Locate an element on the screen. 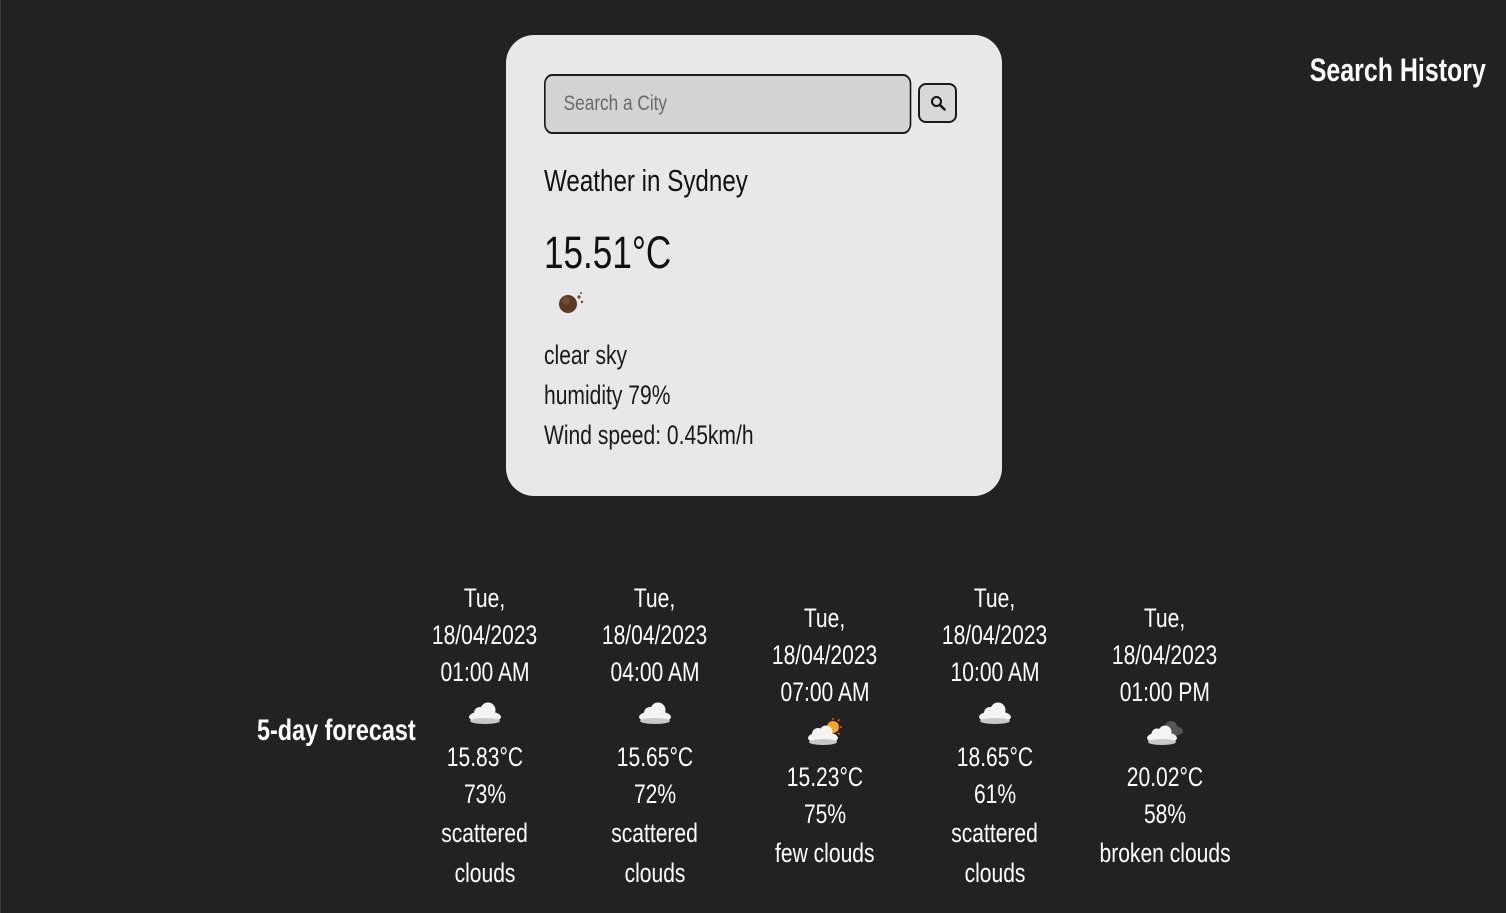 This screenshot has width=1506, height=913. forecast-time: 04:00 AM is located at coordinates (655, 672).